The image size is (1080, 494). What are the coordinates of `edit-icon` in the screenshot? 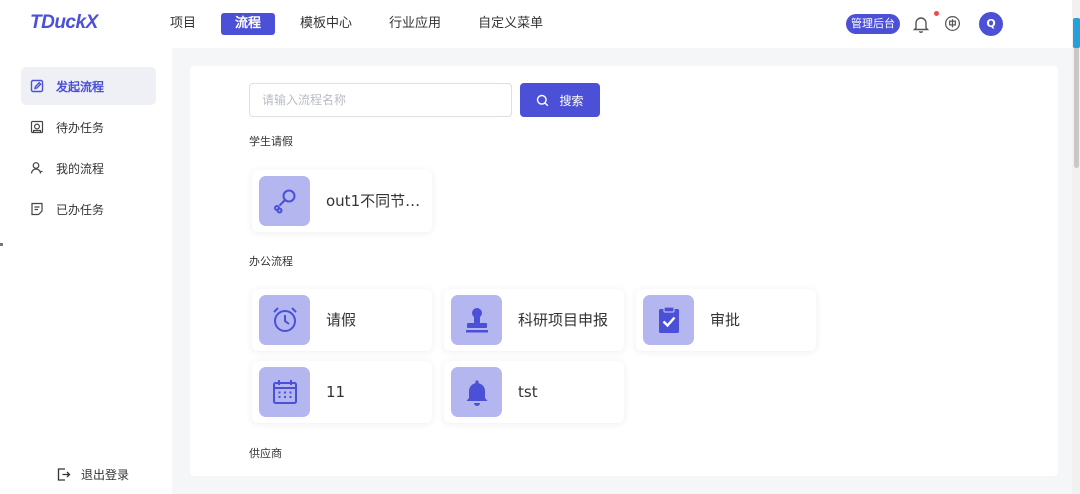 It's located at (37, 86).